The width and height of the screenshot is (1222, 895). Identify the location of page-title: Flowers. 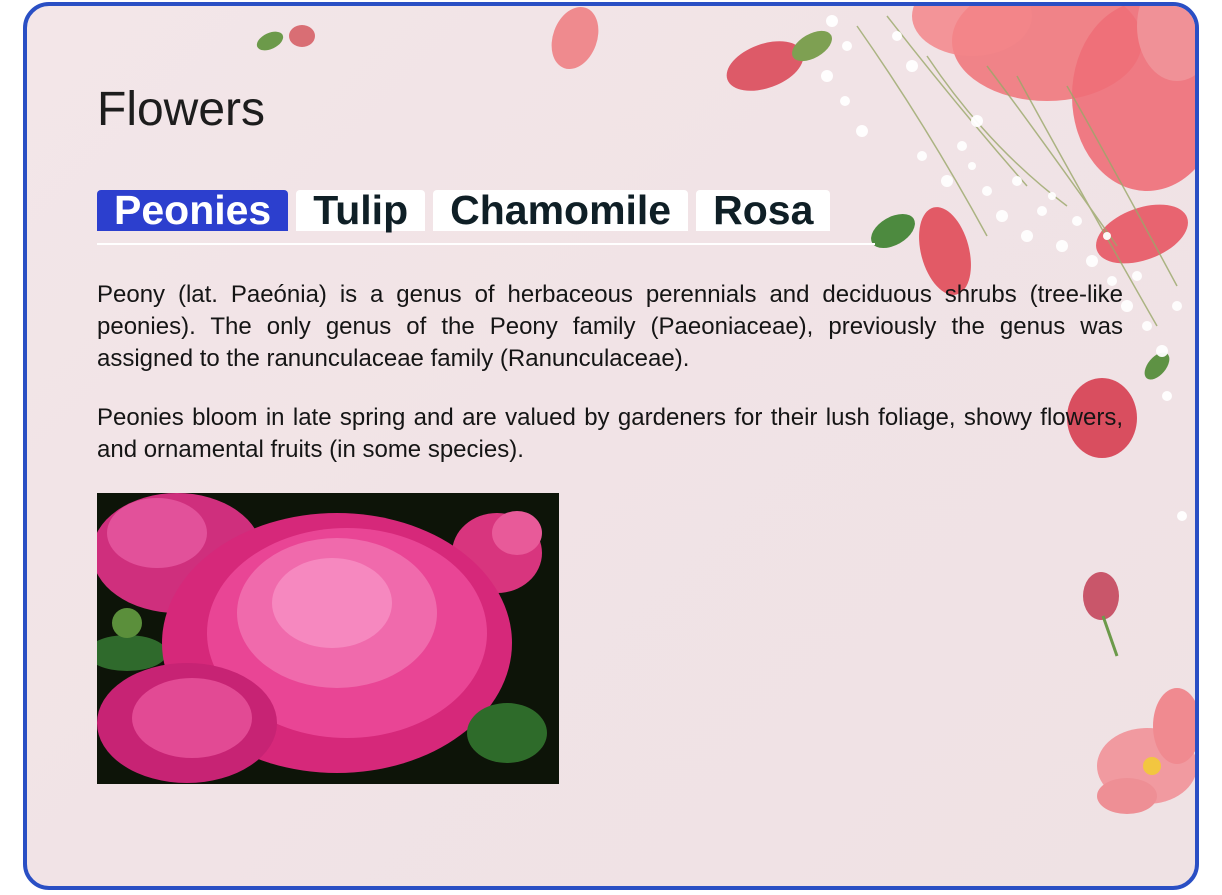
(181, 109).